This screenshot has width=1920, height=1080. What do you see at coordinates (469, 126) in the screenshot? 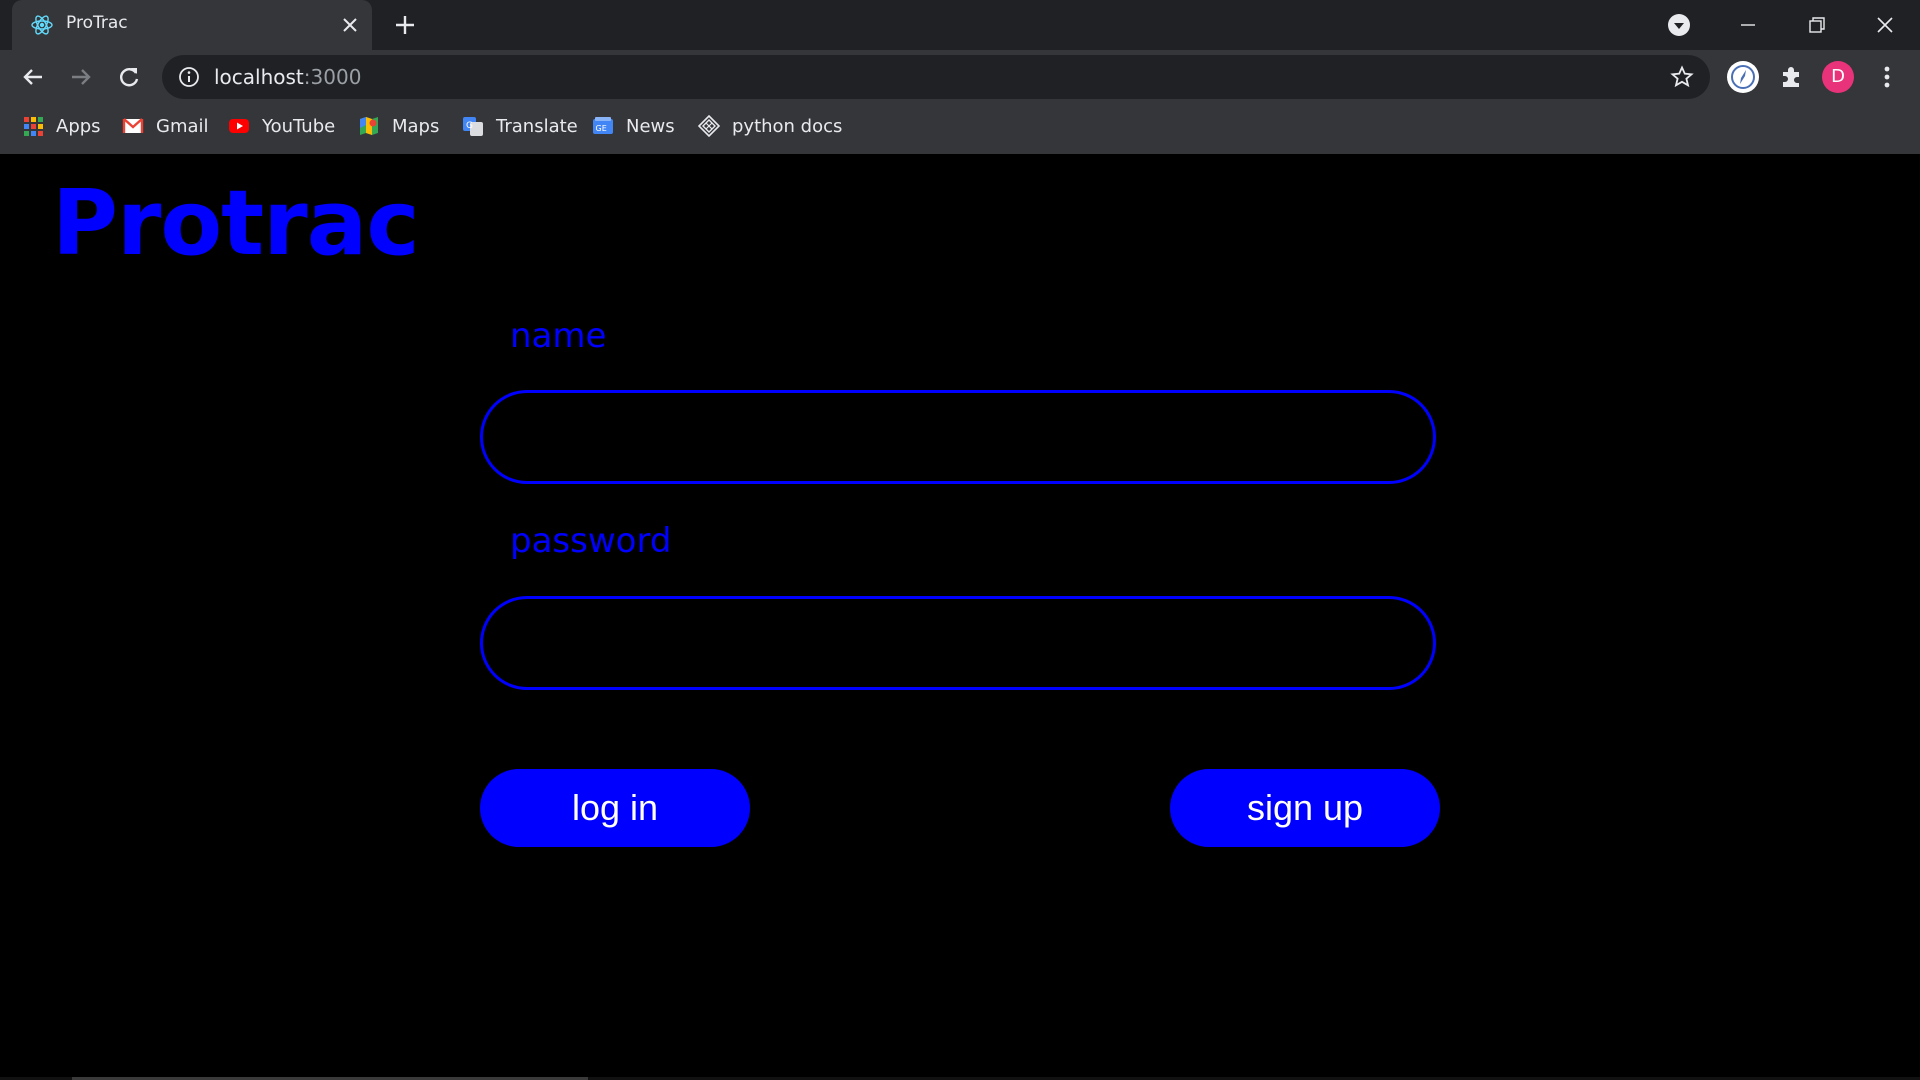
I see `svg-text: G` at bounding box center [469, 126].